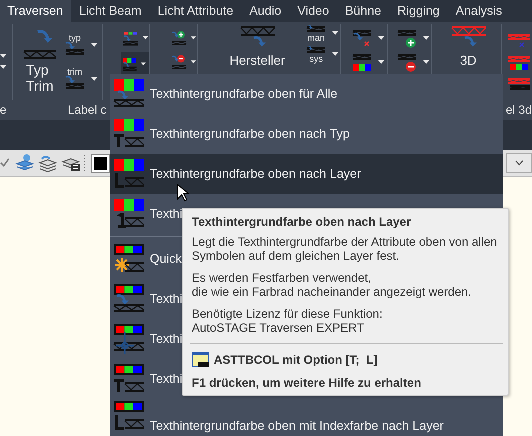 The height and width of the screenshot is (436, 532). Describe the element at coordinates (307, 383) in the screenshot. I see `help-text: F1 drücken, um weitere Hilfe zu erhalten` at that location.